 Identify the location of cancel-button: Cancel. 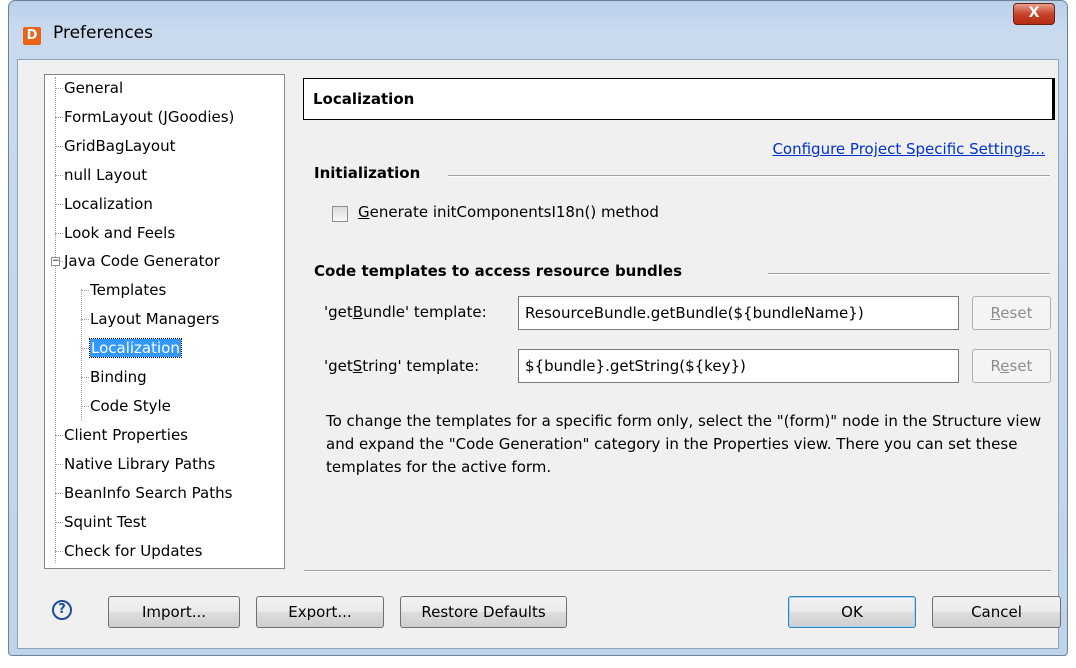
(996, 612).